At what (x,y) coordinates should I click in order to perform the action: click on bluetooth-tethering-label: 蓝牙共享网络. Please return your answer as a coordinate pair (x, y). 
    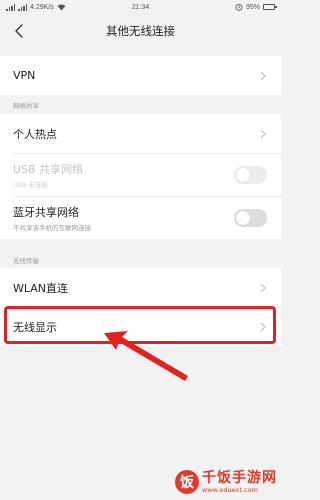
    Looking at the image, I should click on (46, 212).